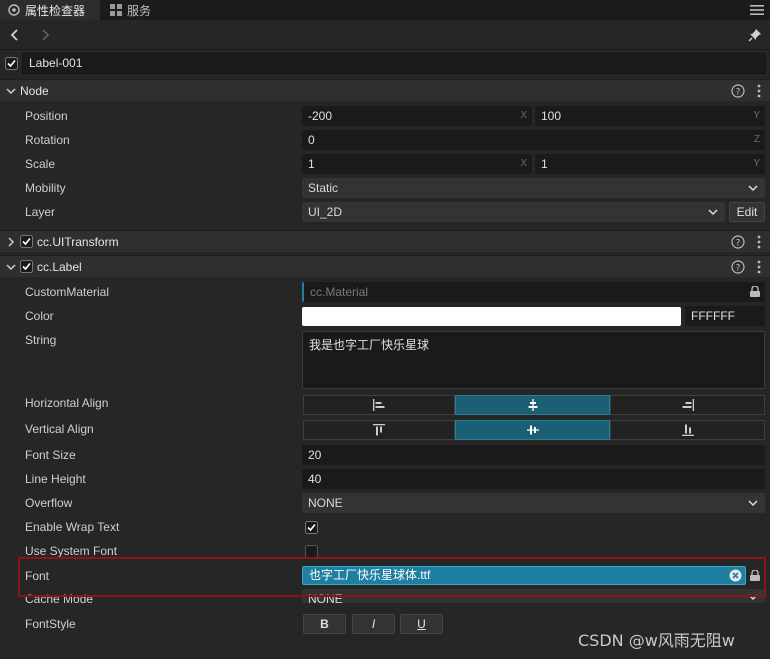 The width and height of the screenshot is (770, 659). I want to click on layer-select: UI_2D, so click(513, 212).